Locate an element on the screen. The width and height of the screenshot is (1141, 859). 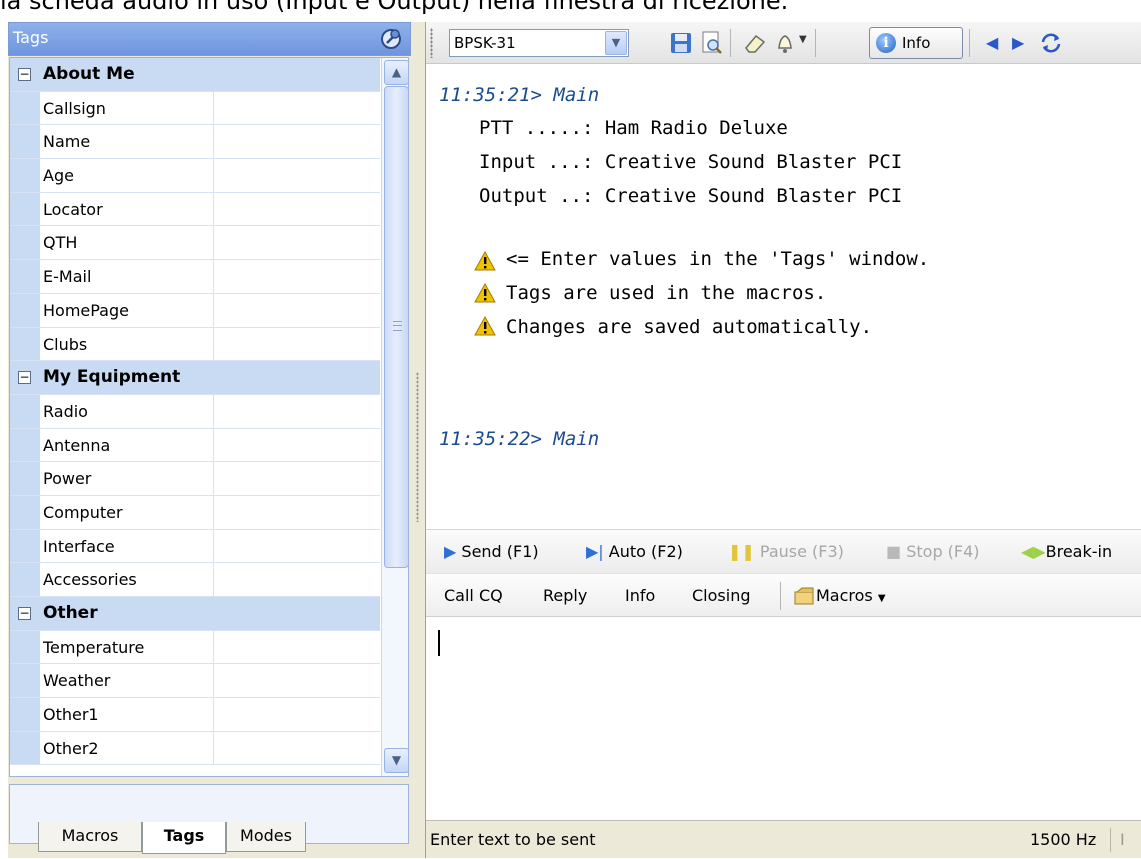
save-icon is located at coordinates (681, 43).